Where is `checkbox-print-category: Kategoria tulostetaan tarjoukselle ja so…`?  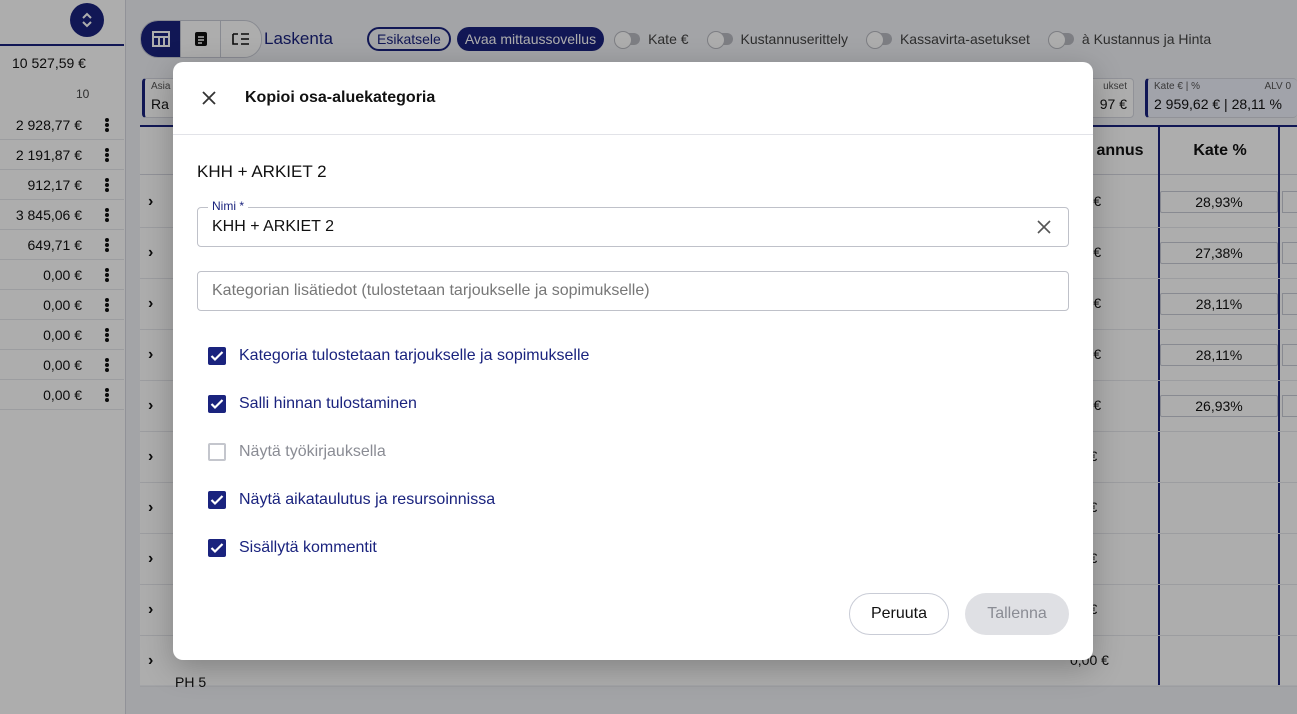 checkbox-print-category: Kategoria tulostetaan tarjoukselle ja so… is located at coordinates (398, 356).